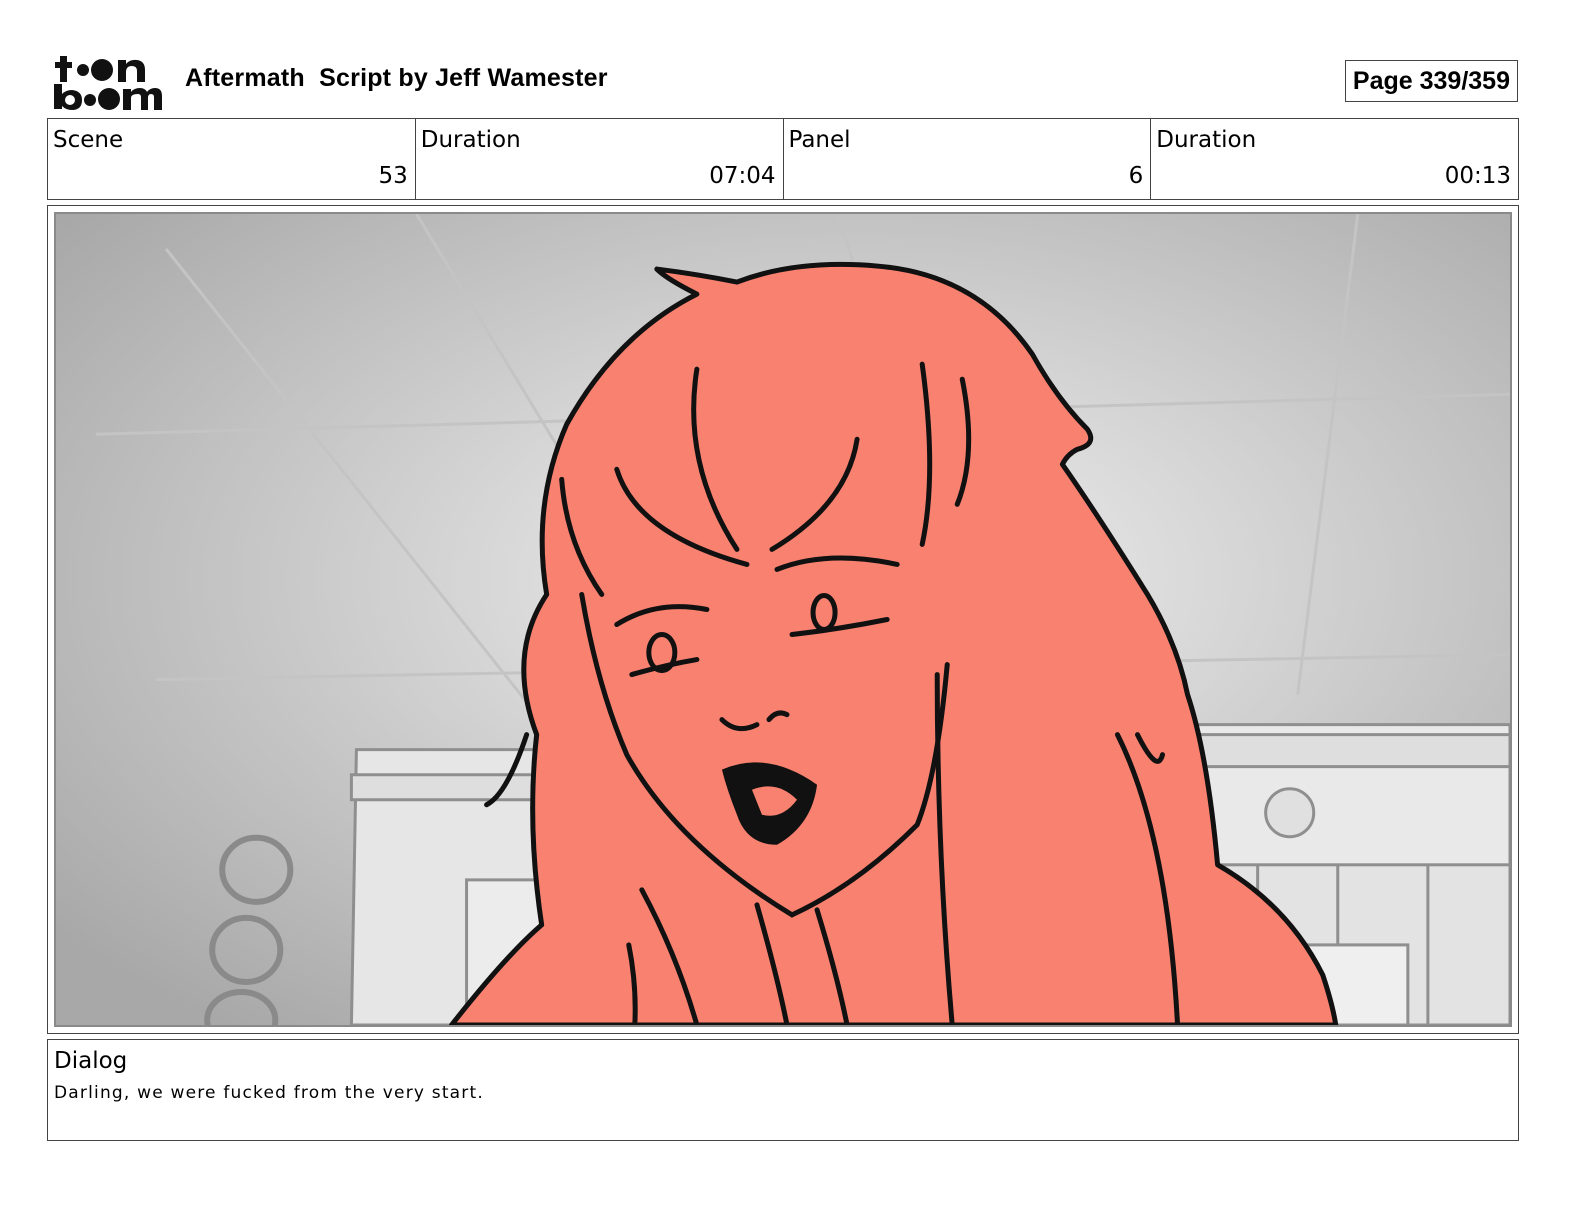 The width and height of the screenshot is (1584, 1224). I want to click on scene-duration-cell: Duration 07:04, so click(600, 159).